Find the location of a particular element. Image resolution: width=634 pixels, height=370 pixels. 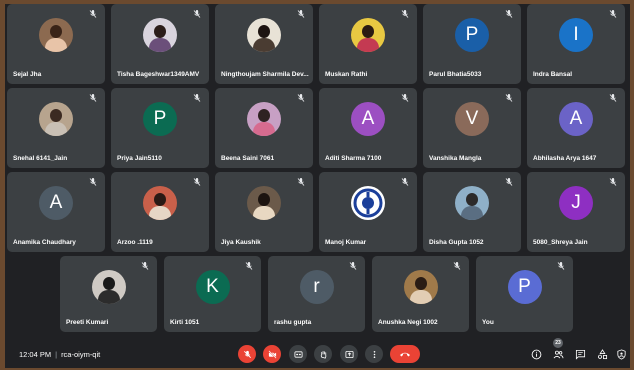

captions-button is located at coordinates (298, 354).